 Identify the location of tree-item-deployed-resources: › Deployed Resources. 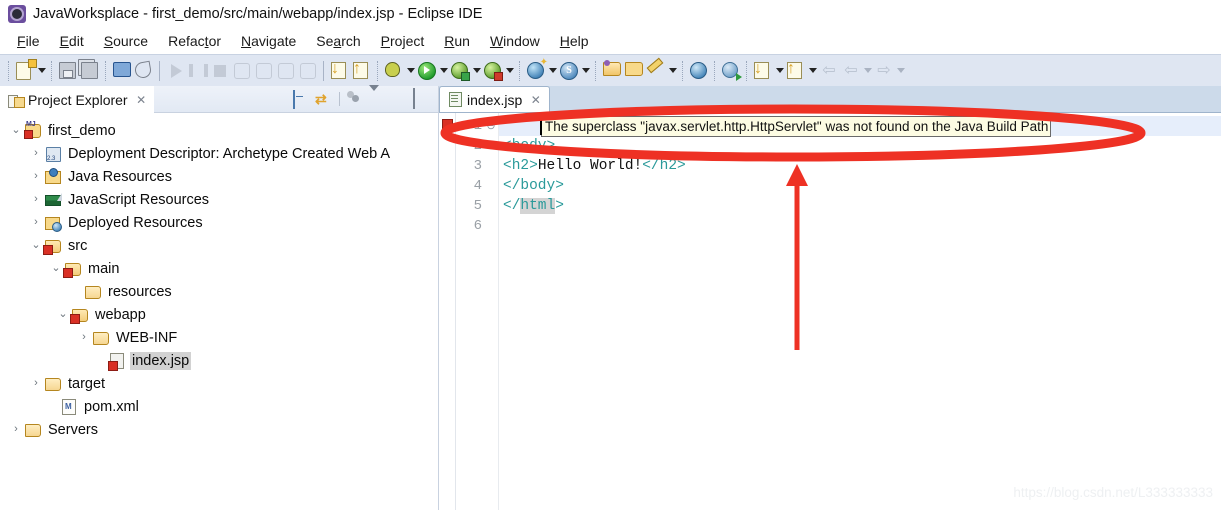
(219, 222).